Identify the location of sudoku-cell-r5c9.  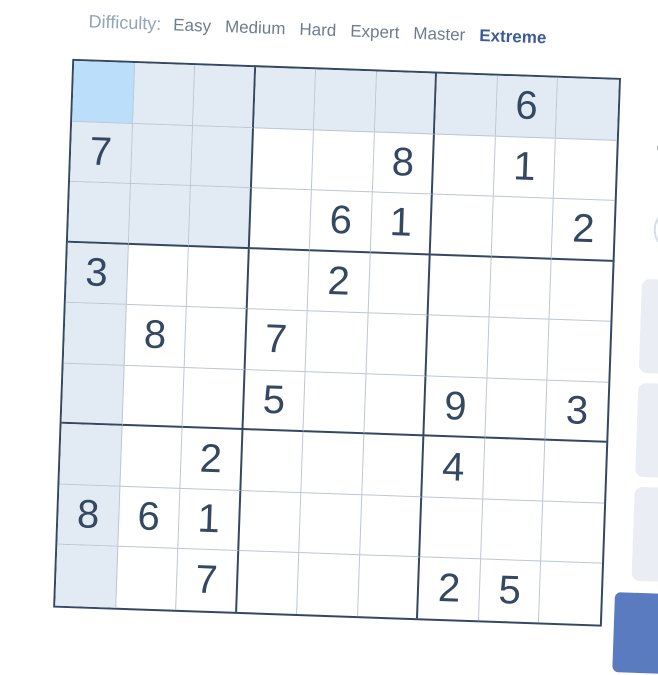
(579, 351).